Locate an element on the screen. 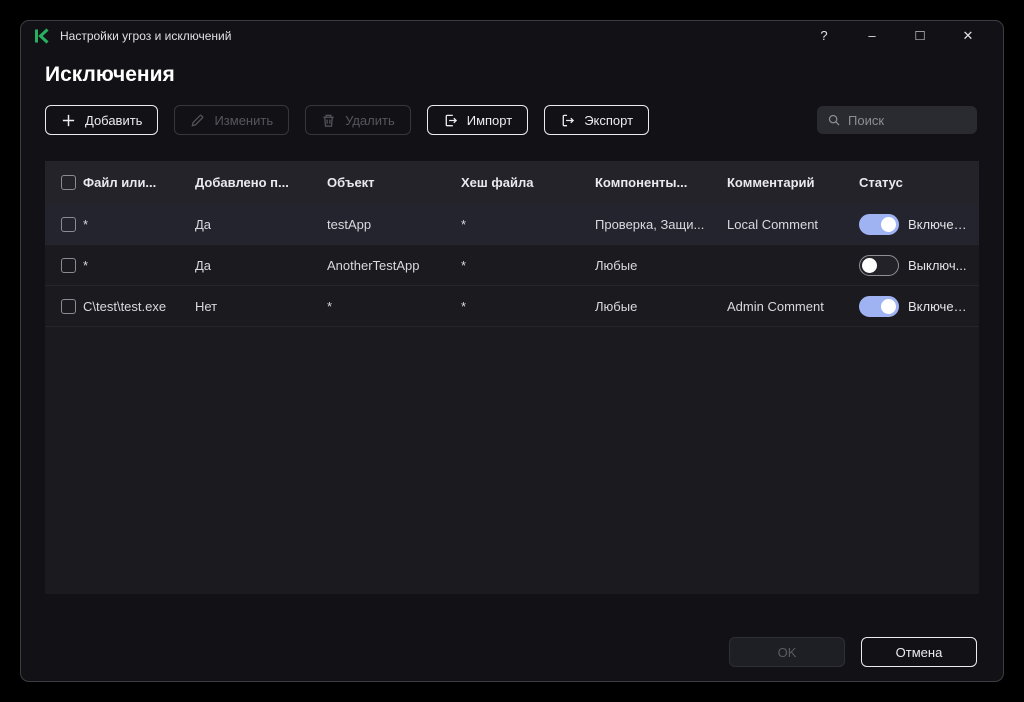 The width and height of the screenshot is (1024, 702). titlebar: Настройки угроз и исключений ? – □ ✕ is located at coordinates (512, 36).